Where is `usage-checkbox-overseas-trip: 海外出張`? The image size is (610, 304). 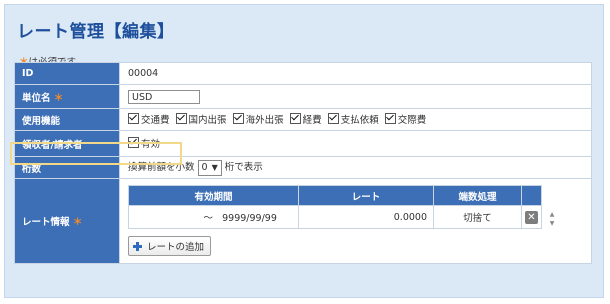
usage-checkbox-overseas-trip: 海外出張 is located at coordinates (258, 119).